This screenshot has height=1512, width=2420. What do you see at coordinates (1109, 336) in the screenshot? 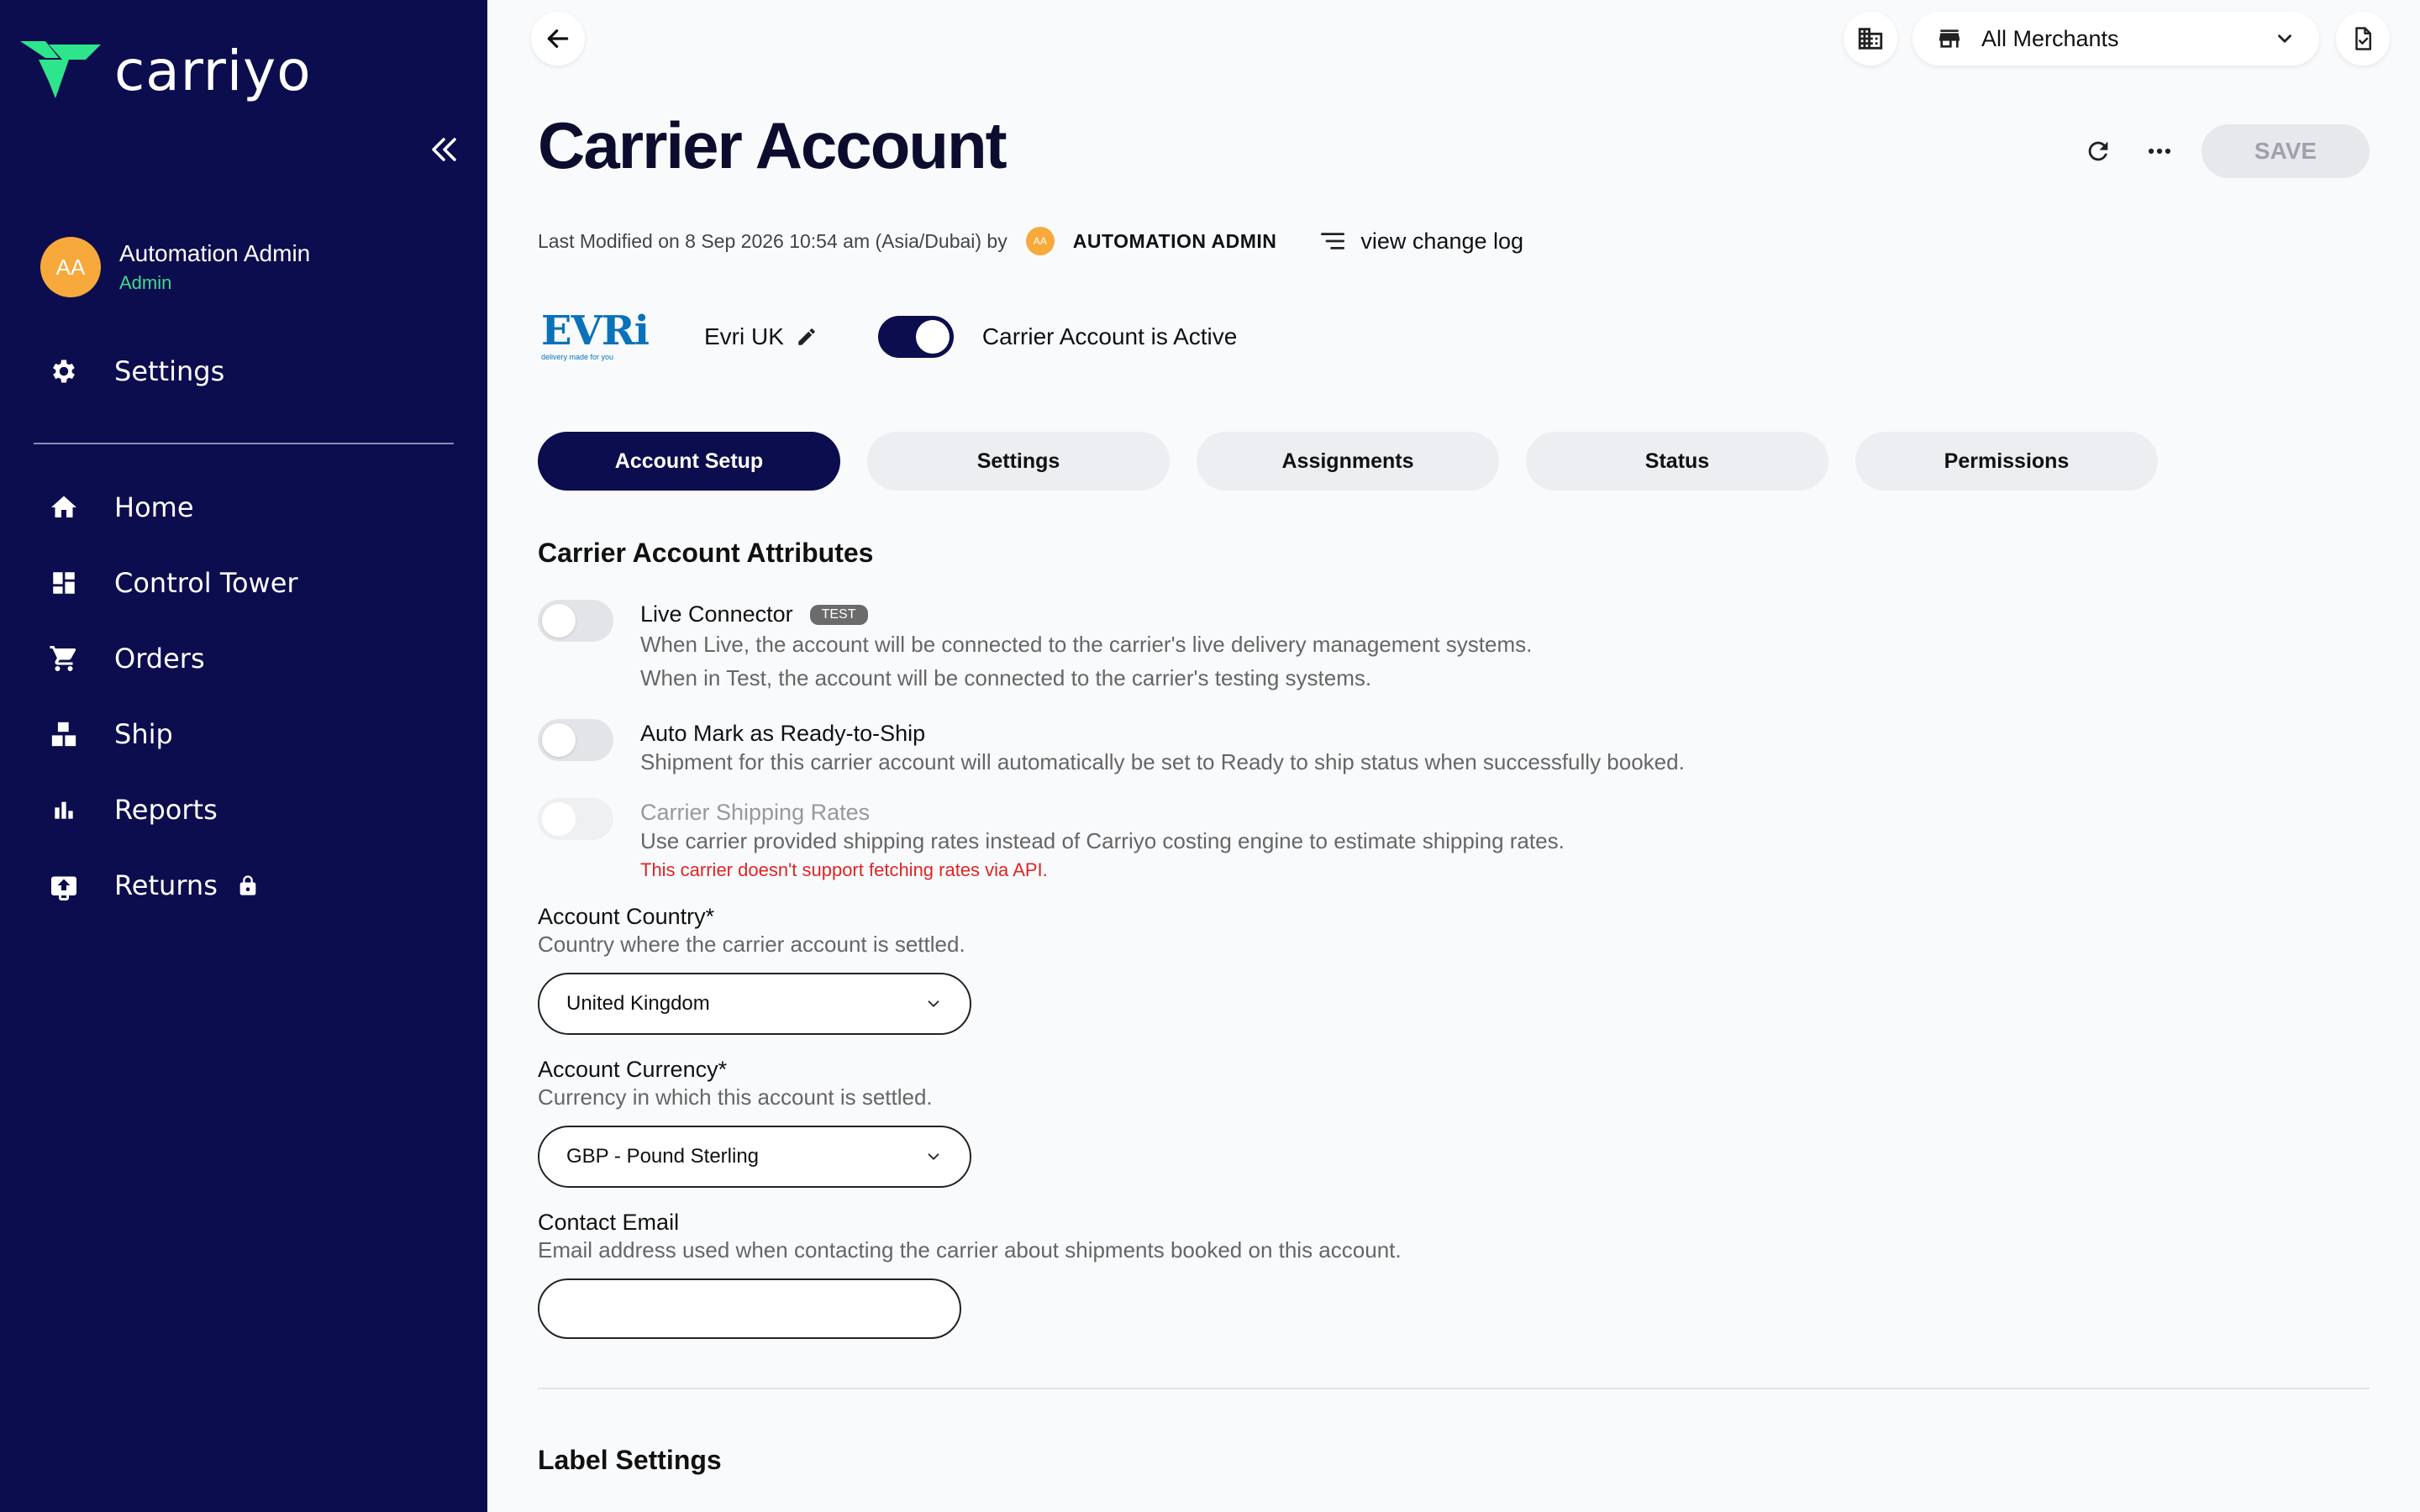
I see `carrier-active-label: Carrier Account is Active` at bounding box center [1109, 336].